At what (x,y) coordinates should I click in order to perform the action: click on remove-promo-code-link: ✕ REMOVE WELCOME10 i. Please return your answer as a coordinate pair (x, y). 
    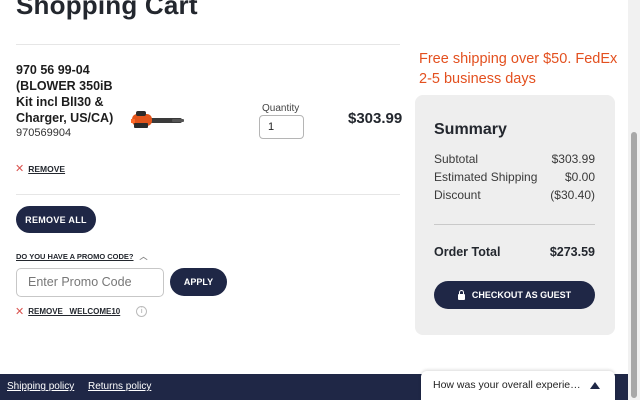
    Looking at the image, I should click on (81, 311).